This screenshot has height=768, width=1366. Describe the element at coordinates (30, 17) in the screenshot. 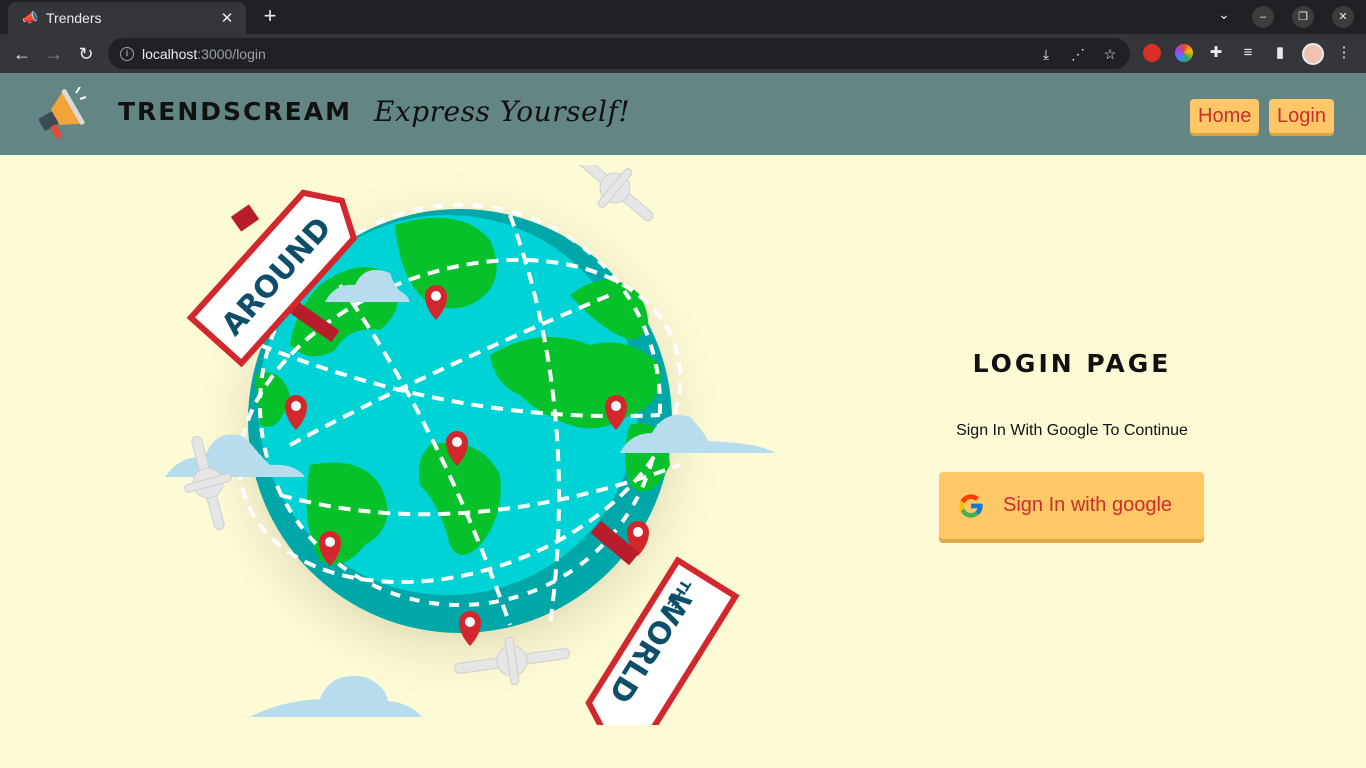

I see `megaphone-icon: 📣` at that location.